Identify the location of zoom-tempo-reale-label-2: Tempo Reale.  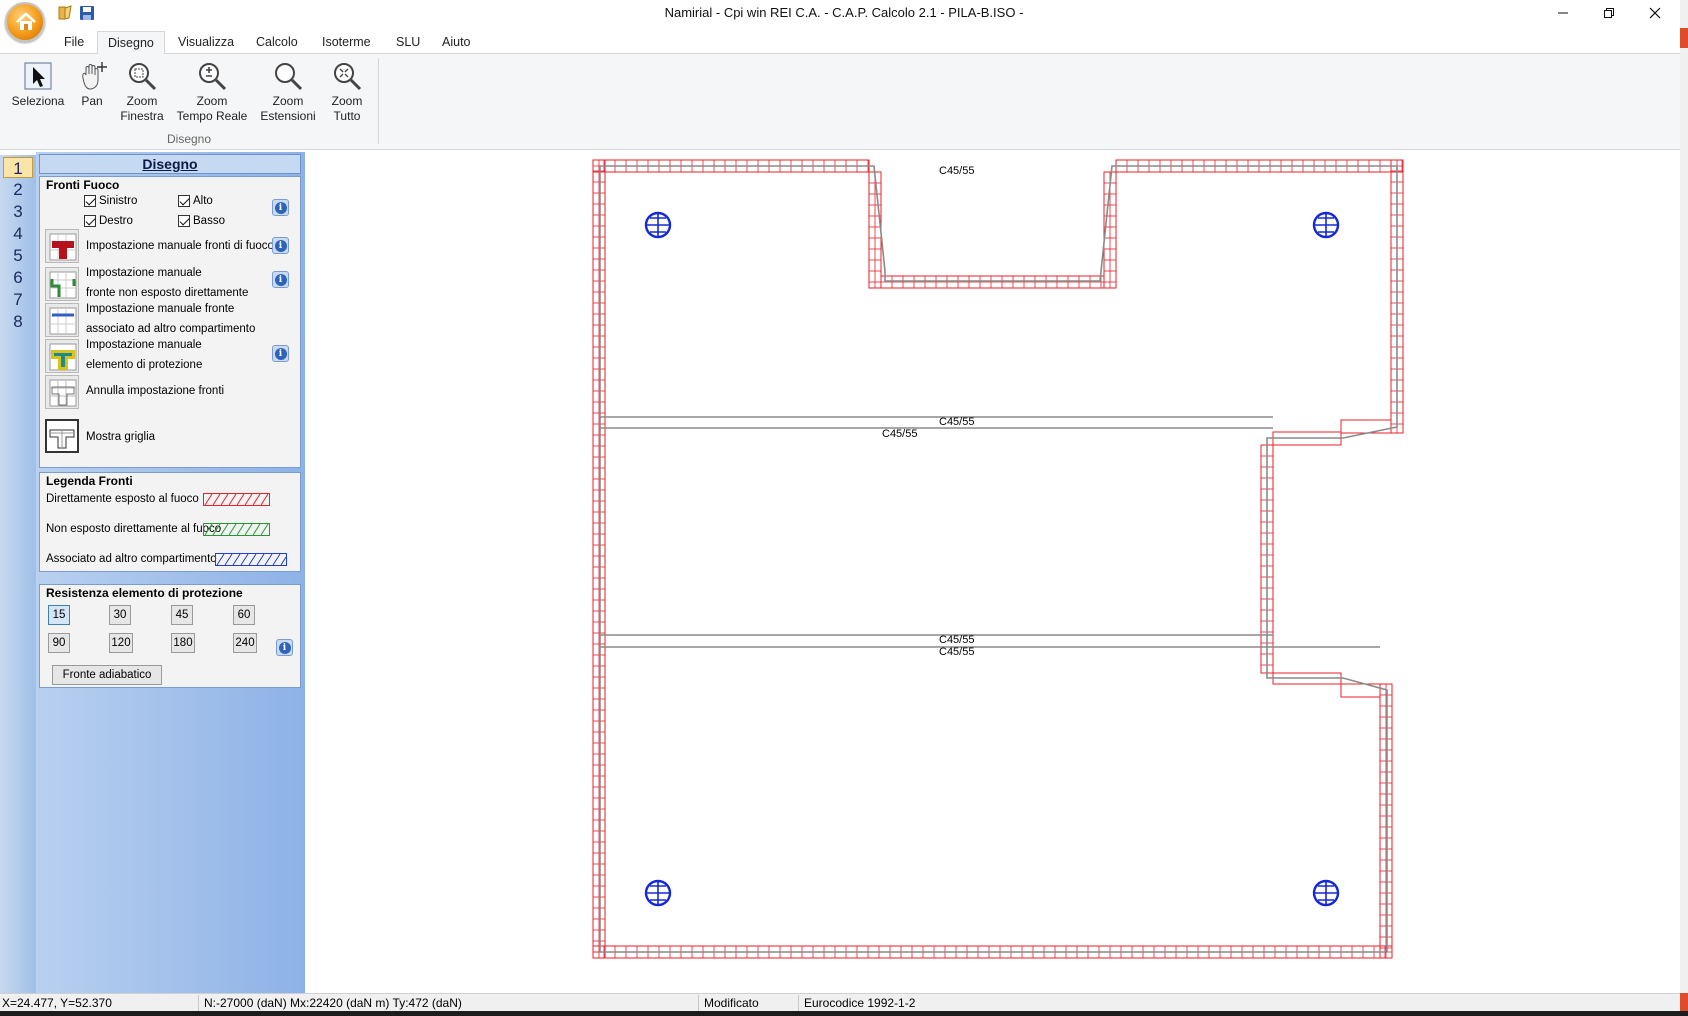
(212, 116).